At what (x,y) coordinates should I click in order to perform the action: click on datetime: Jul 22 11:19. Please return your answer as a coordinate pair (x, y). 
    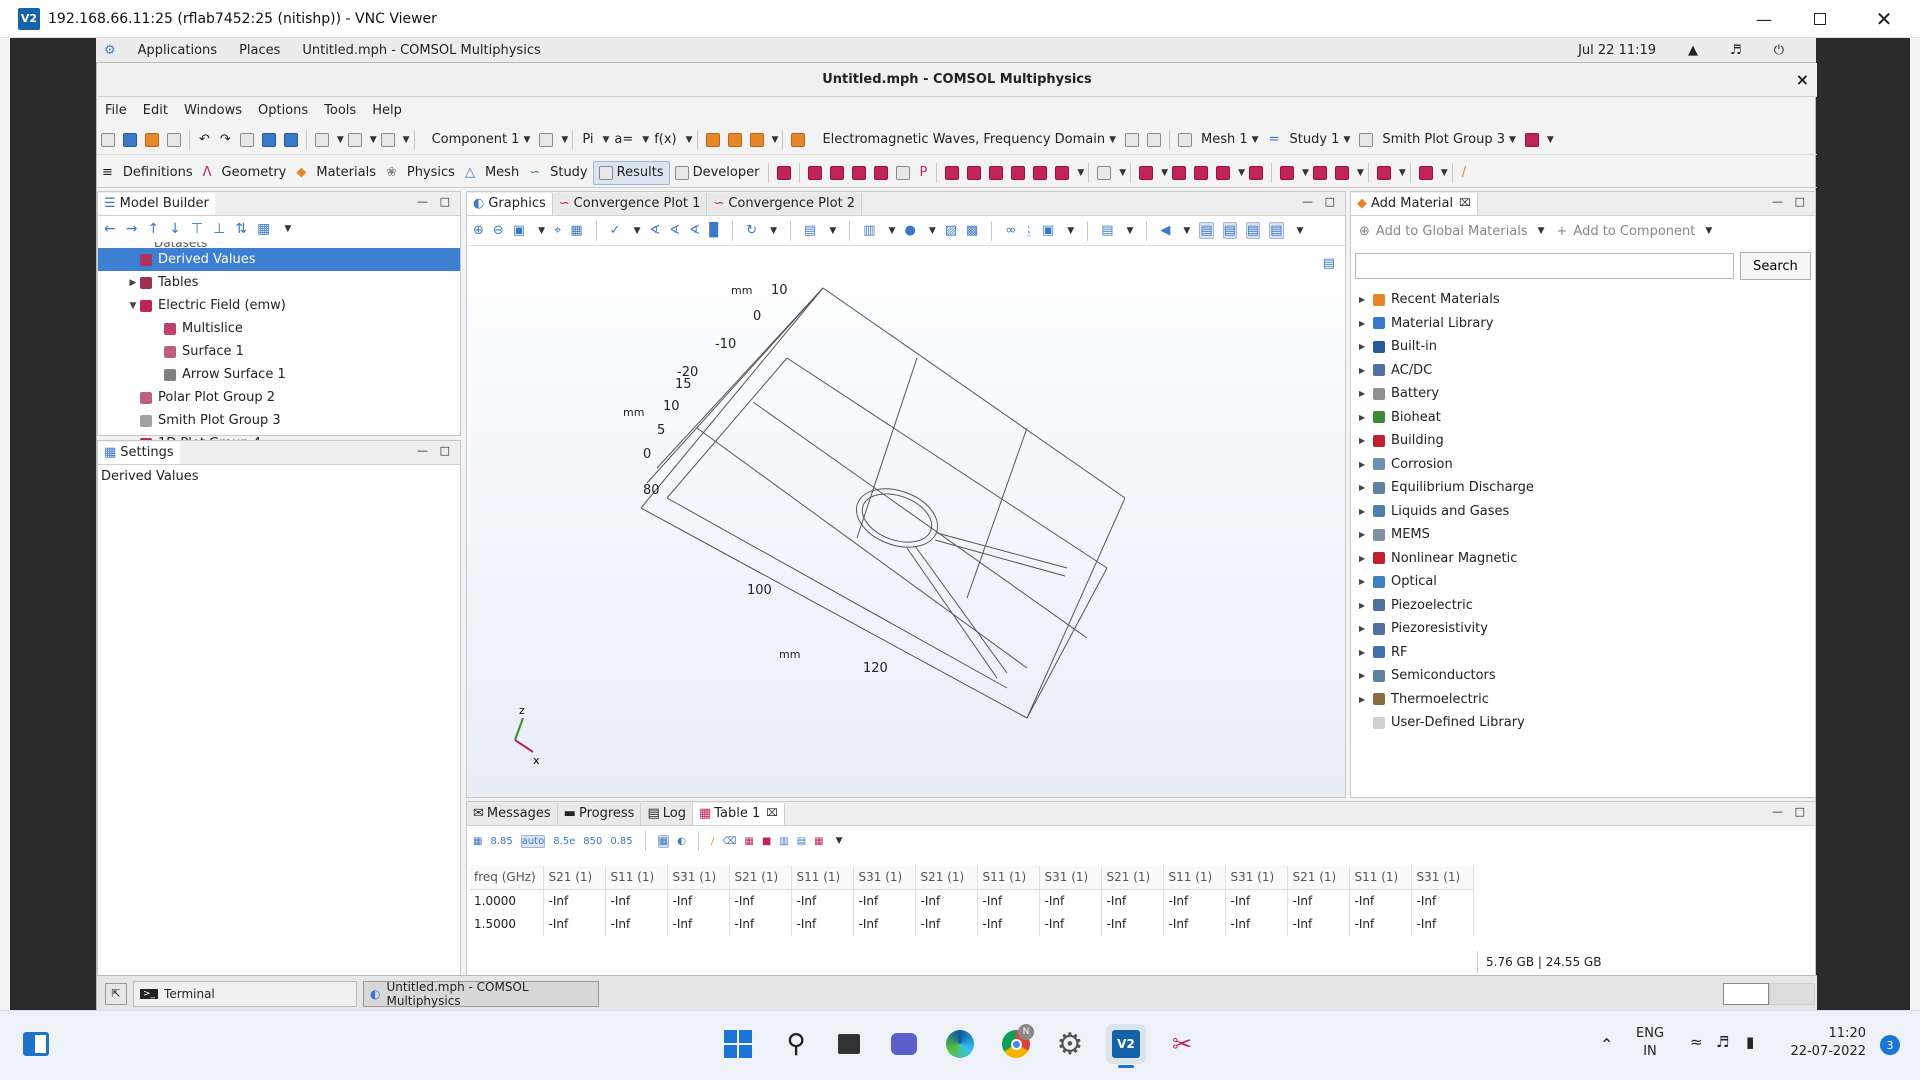
    Looking at the image, I should click on (1617, 50).